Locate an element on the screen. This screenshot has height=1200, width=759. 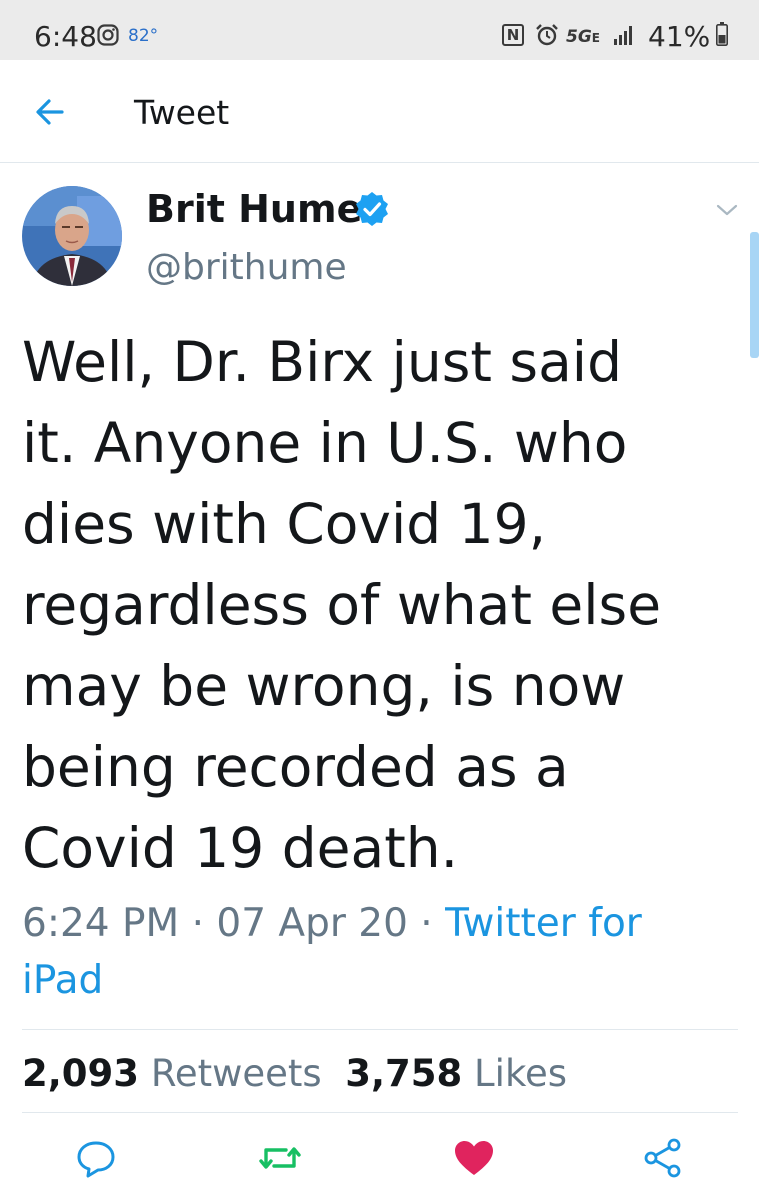
likes-count: 3,758 is located at coordinates (404, 1073).